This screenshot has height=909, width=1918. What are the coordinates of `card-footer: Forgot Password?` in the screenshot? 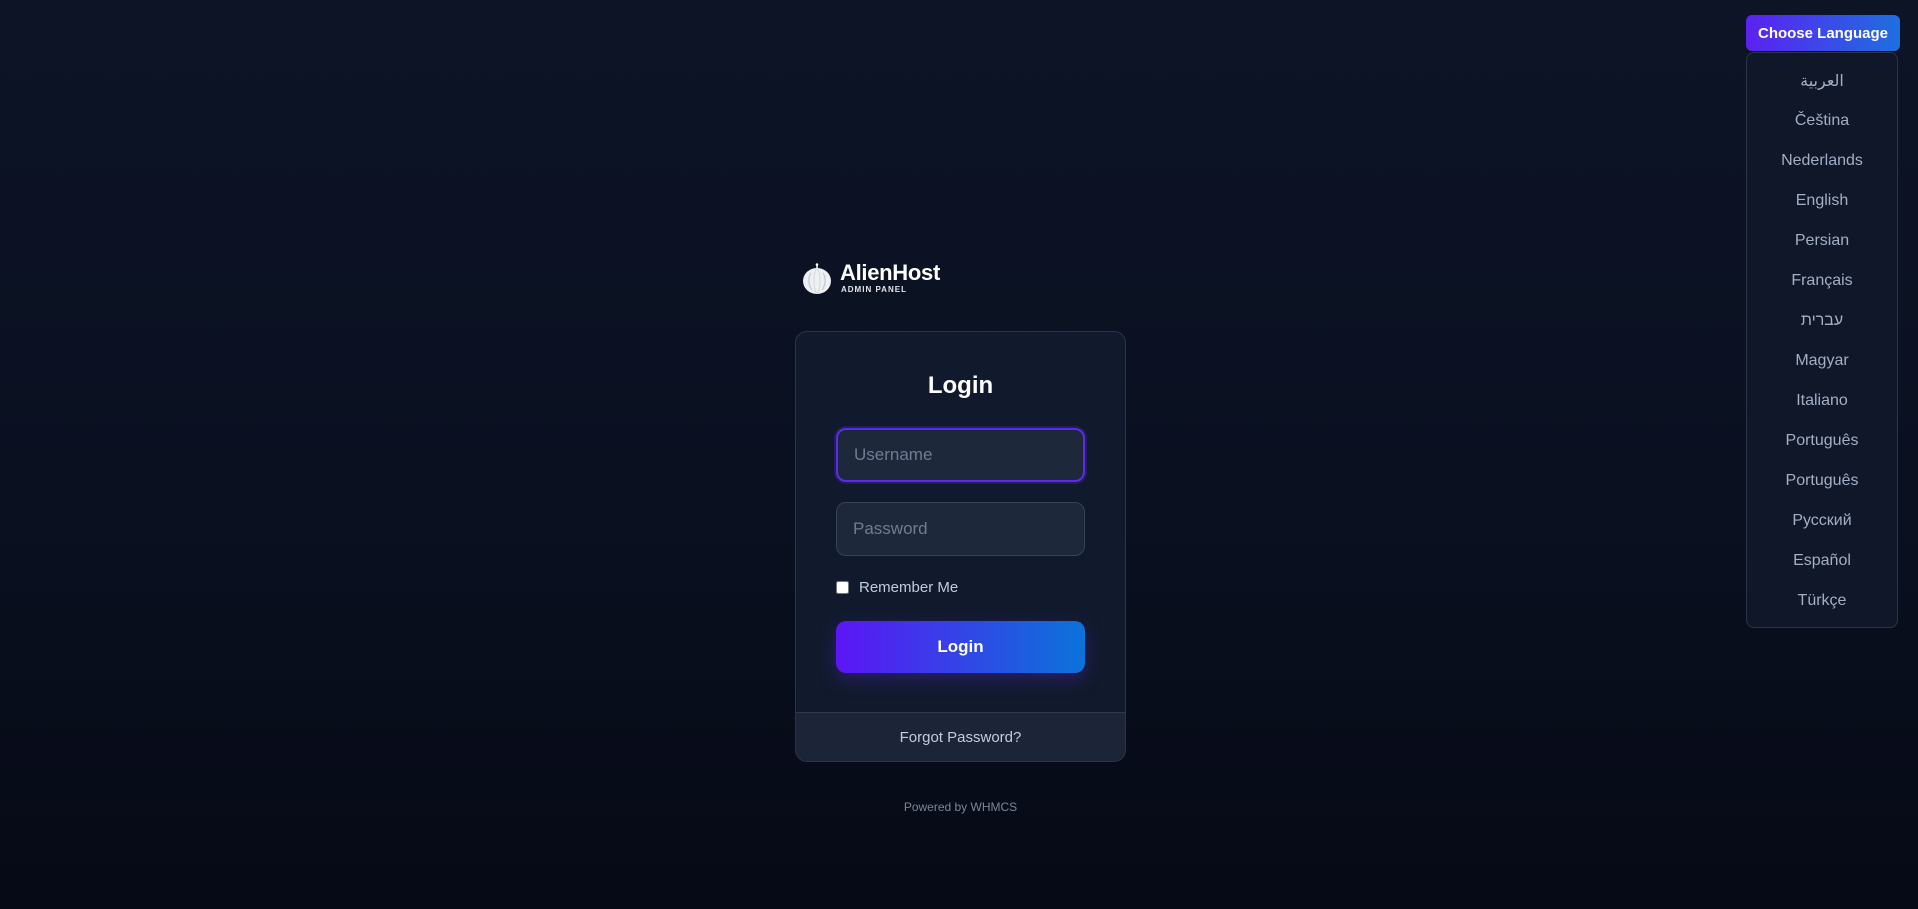 It's located at (960, 736).